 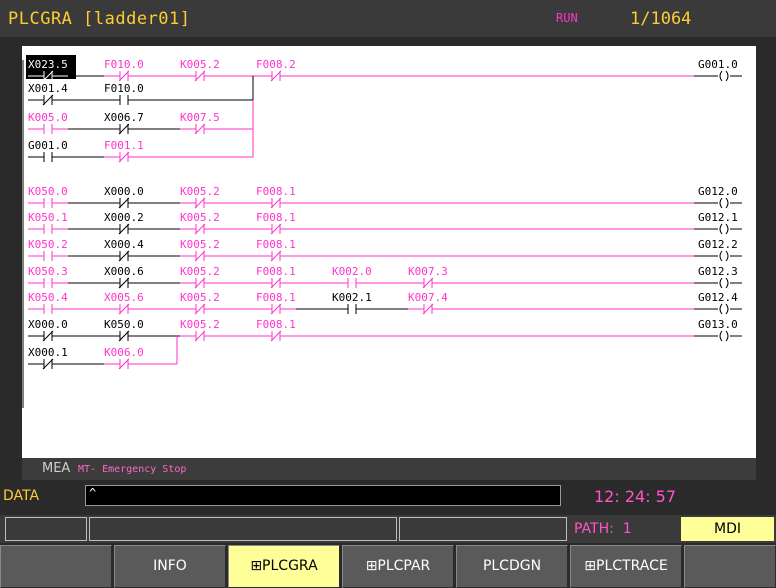 I want to click on coil-address: G012.1, so click(x=718, y=217).